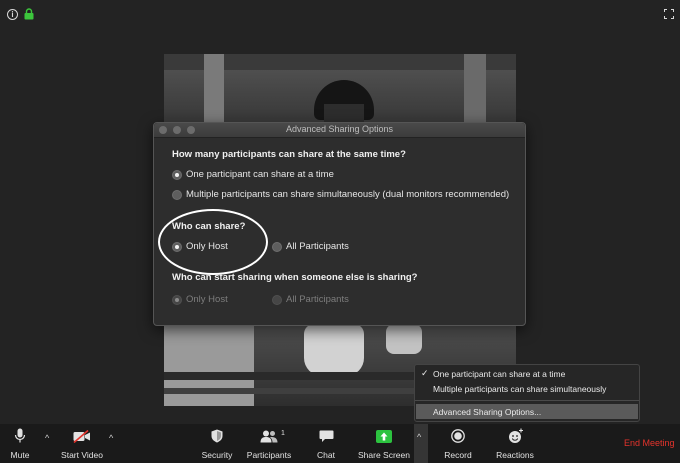  I want to click on lock-icon, so click(29, 14).